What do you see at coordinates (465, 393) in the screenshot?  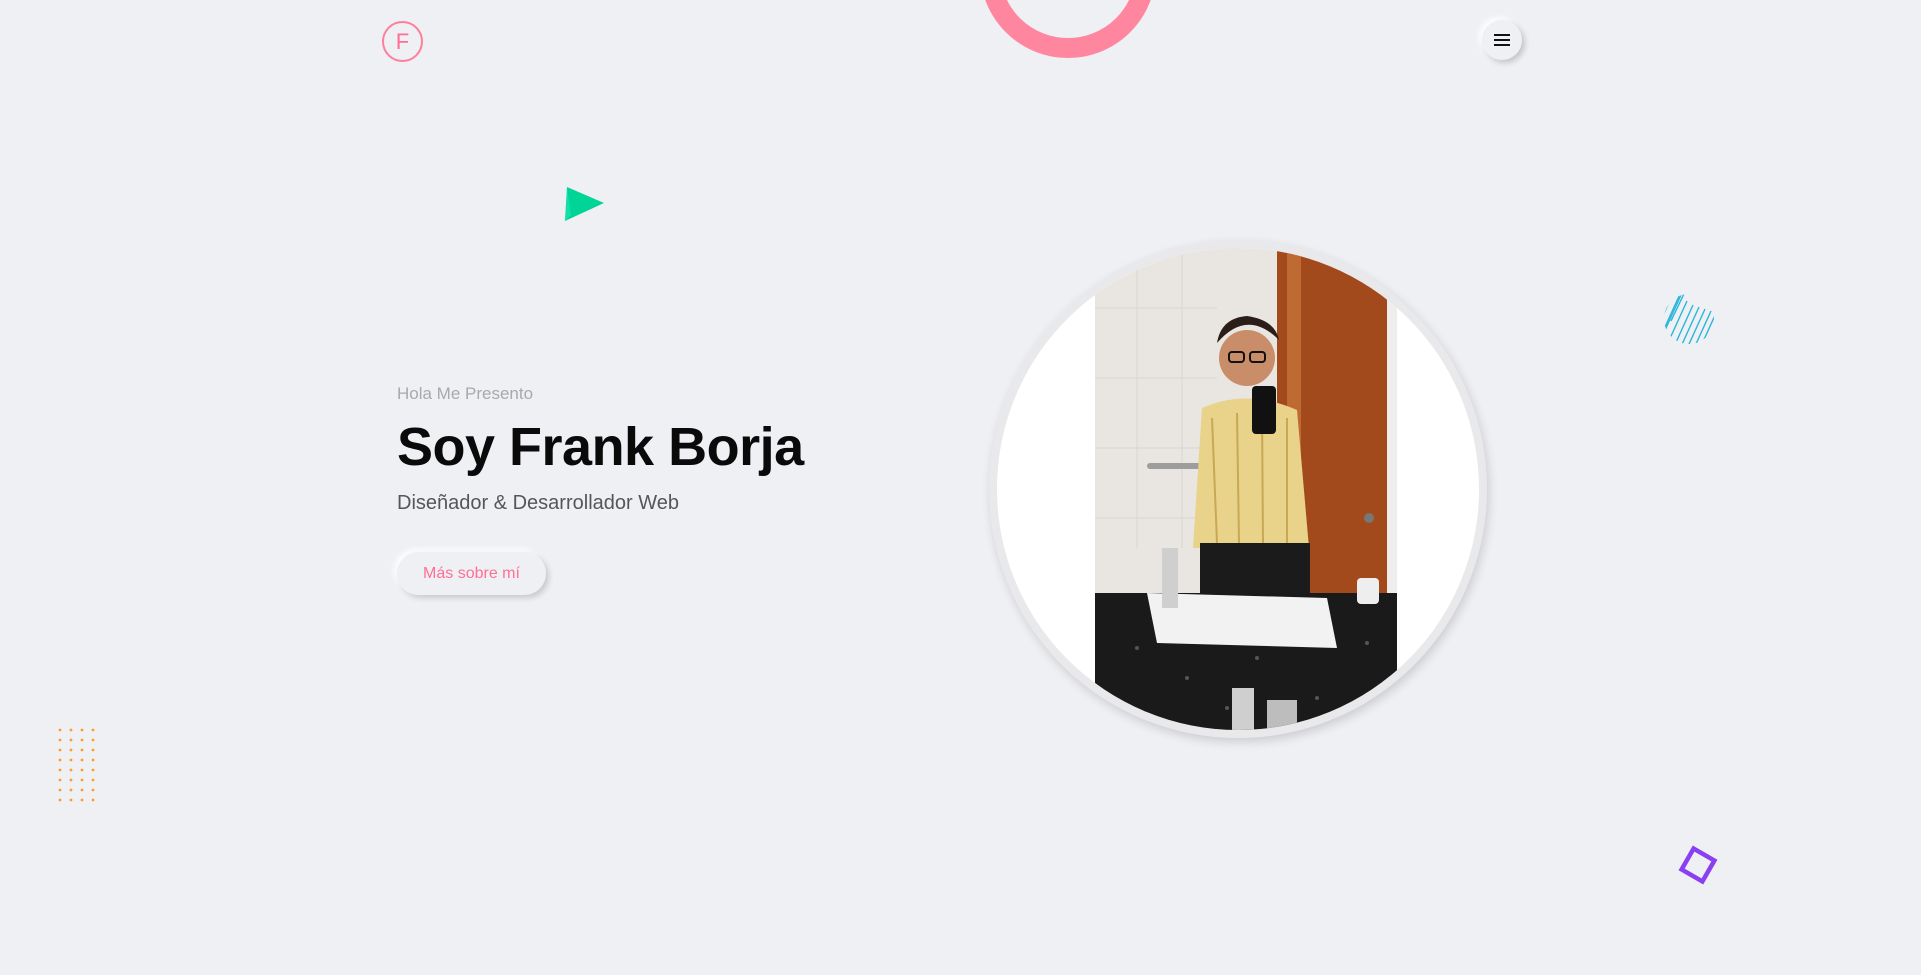 I see `greeting: Hola Me Presento` at bounding box center [465, 393].